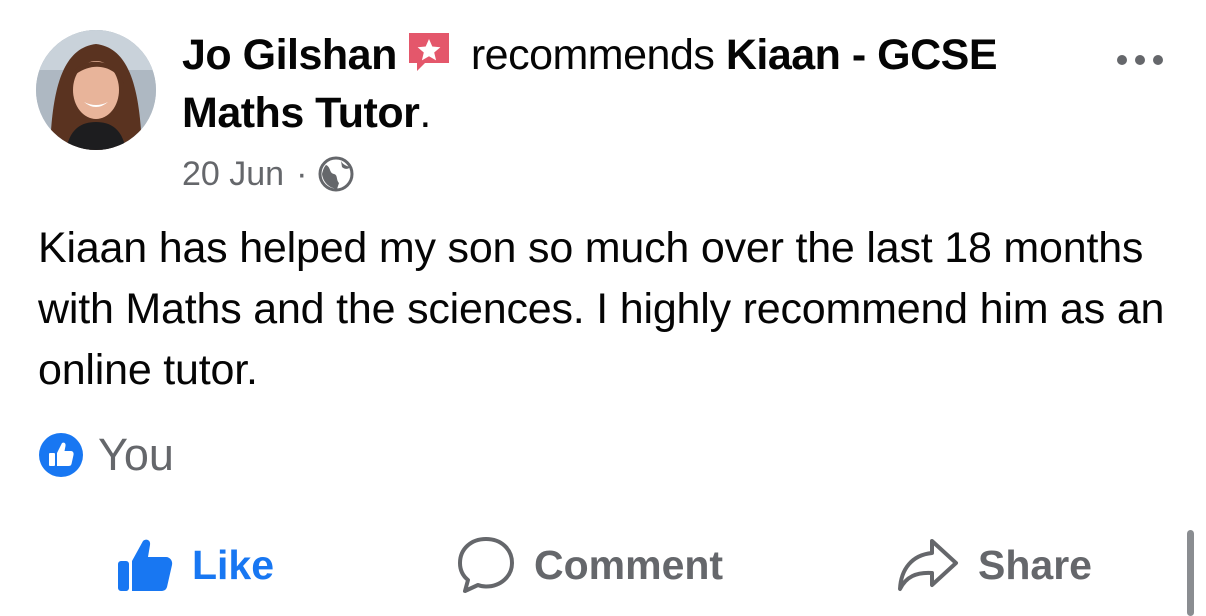  What do you see at coordinates (928, 565) in the screenshot?
I see `share-arrow-icon` at bounding box center [928, 565].